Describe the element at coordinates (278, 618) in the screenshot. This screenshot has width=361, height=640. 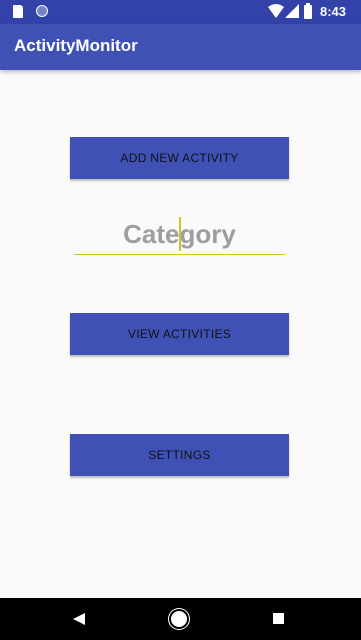
I see `recents-icon` at that location.